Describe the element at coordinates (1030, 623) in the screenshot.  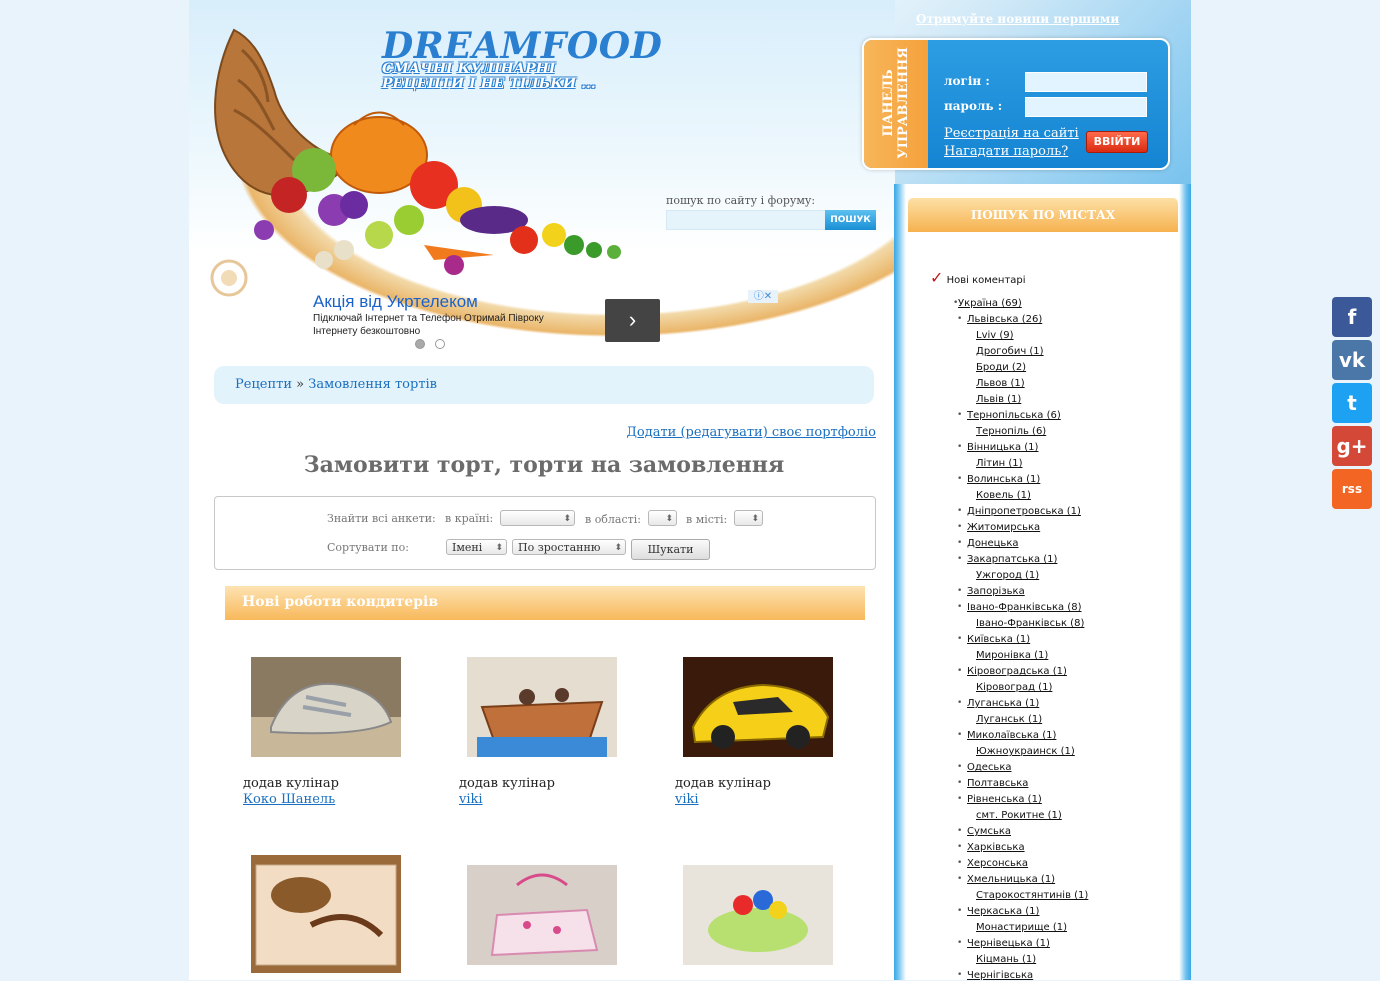
I see `region-link: Івано-Франківськ (8)` at that location.